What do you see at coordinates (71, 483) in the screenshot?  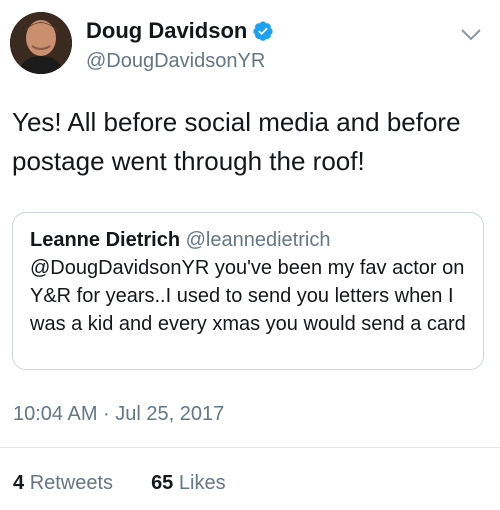 I see `retweets-label: Retweets` at bounding box center [71, 483].